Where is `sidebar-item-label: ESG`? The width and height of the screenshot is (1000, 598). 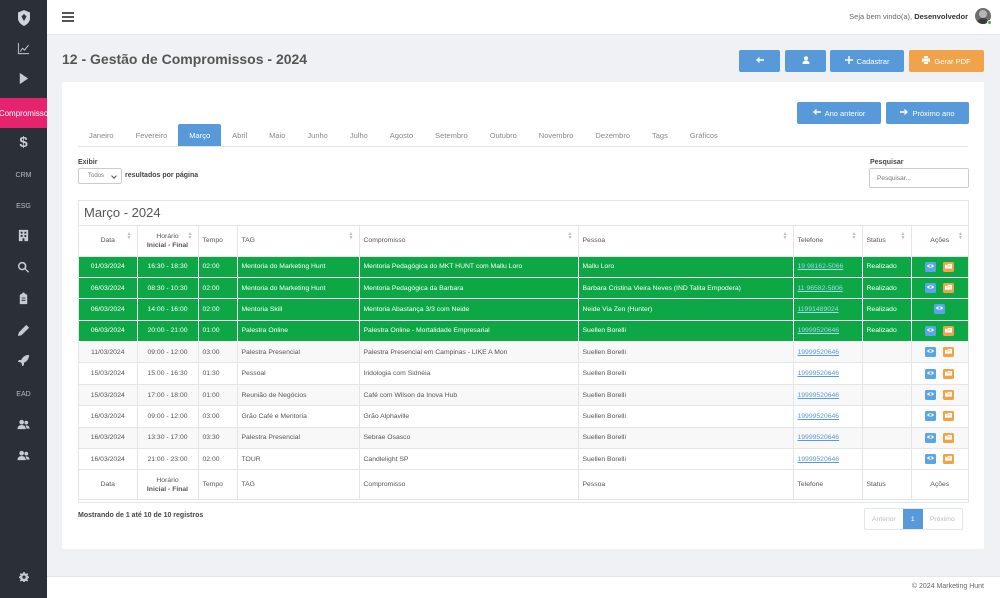
sidebar-item-label: ESG is located at coordinates (23, 206).